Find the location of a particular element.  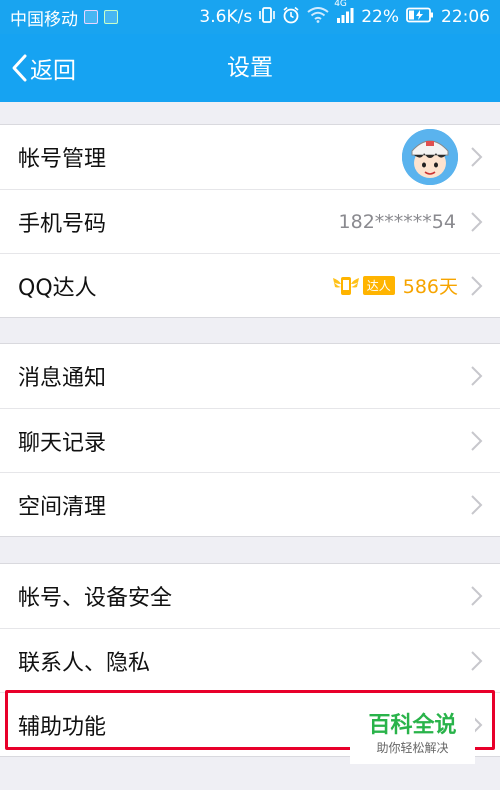

row-qq-daren: QQ达人 达人 586天 is located at coordinates (250, 285).